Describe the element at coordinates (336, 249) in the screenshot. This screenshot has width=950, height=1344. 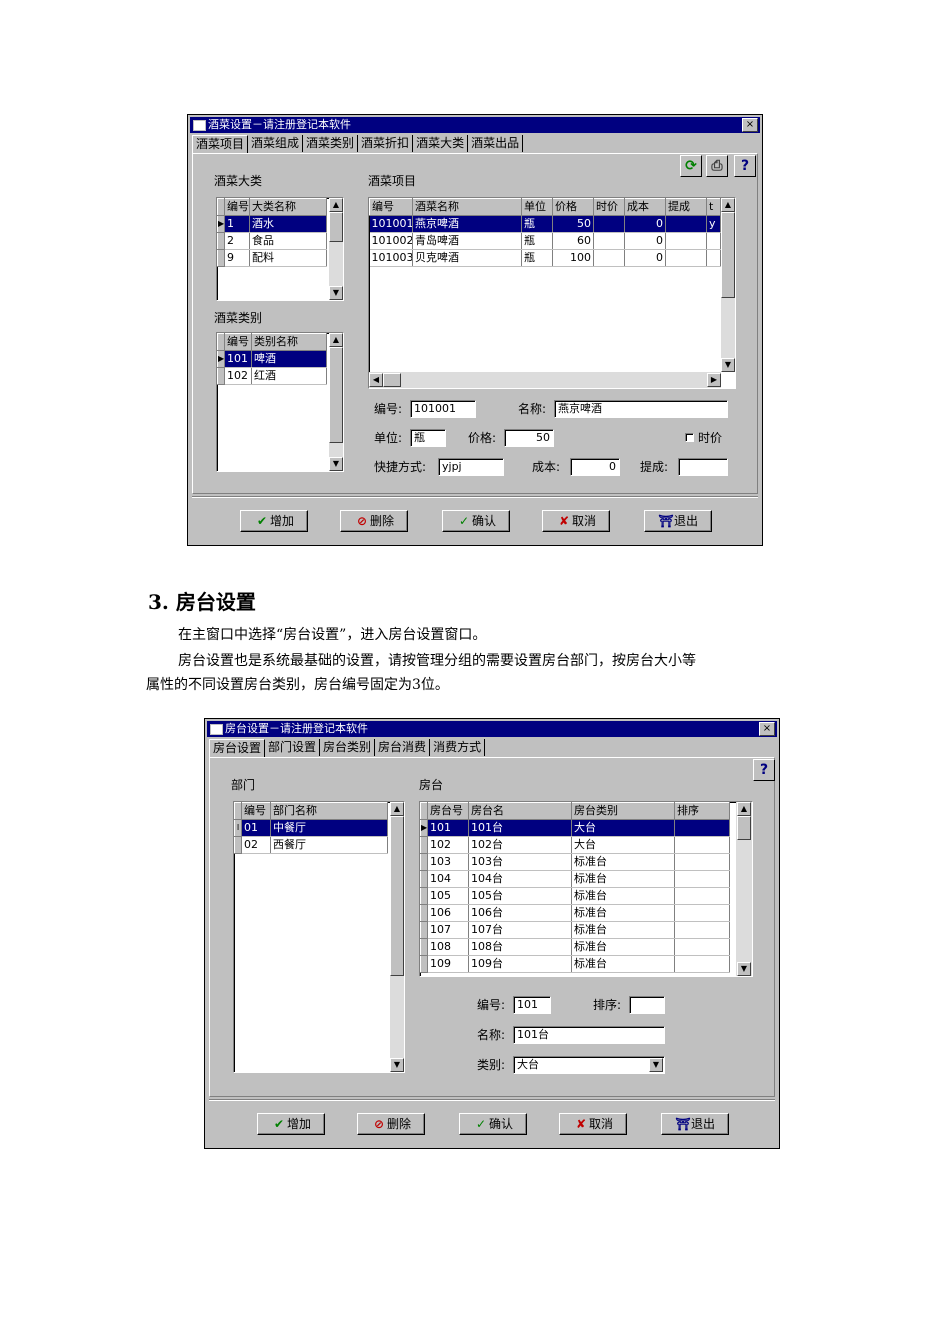
I see `category-scrollbar: ▲ ▼` at that location.